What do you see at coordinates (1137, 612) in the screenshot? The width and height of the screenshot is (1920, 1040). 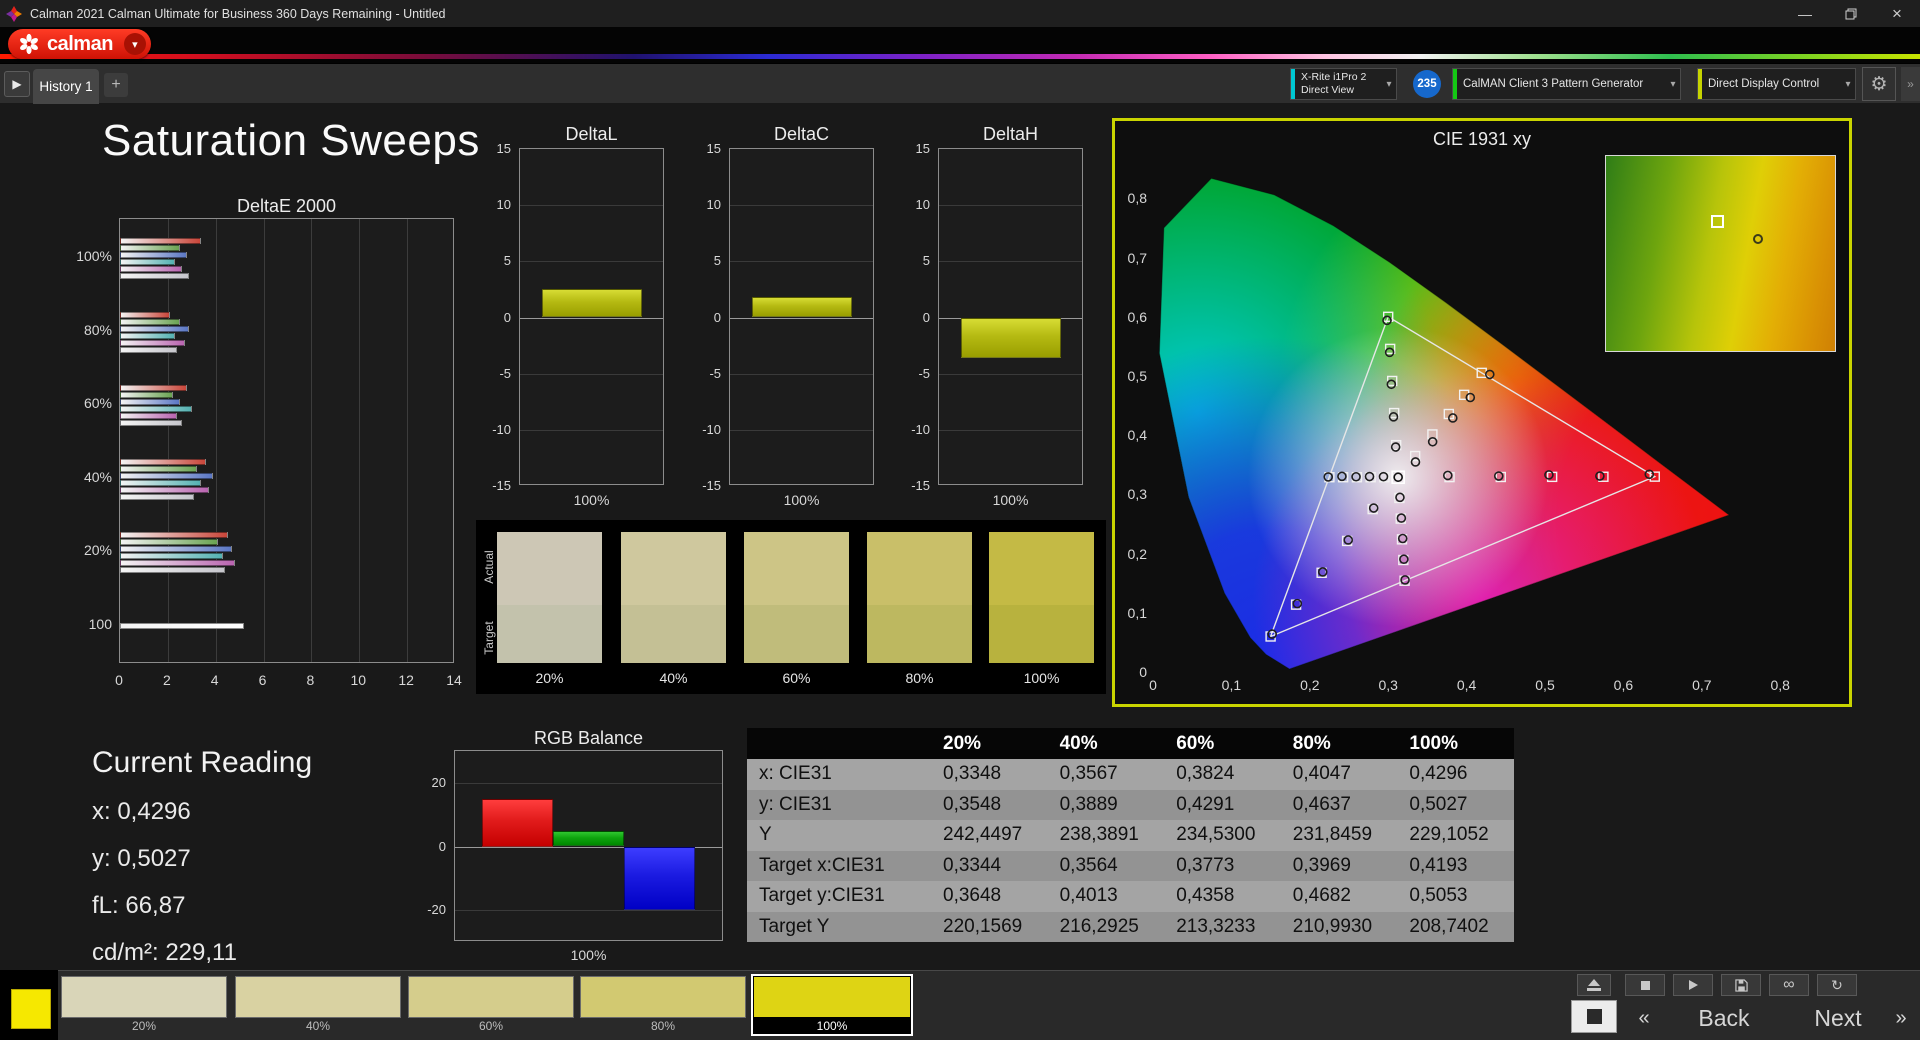 I see `y-tick-label: 0,1` at bounding box center [1137, 612].